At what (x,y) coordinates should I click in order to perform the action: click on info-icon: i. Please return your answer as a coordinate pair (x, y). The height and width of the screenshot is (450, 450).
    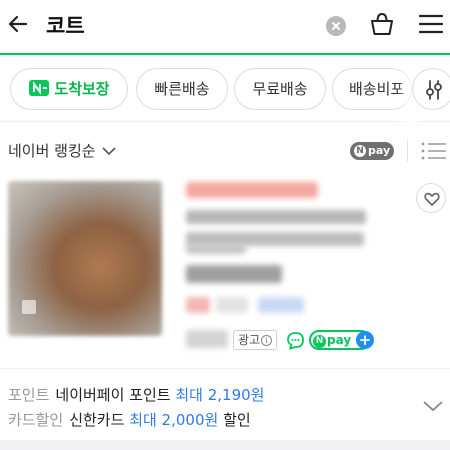
    Looking at the image, I should click on (267, 340).